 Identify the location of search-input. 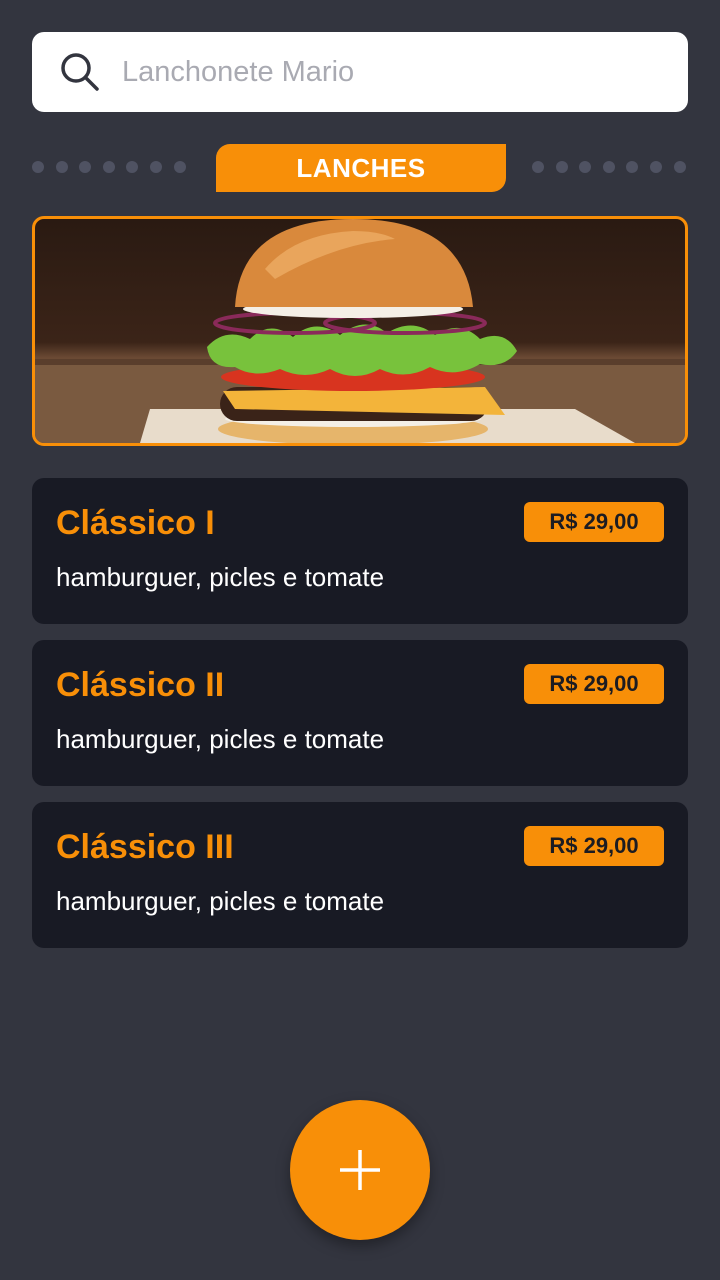
(382, 72).